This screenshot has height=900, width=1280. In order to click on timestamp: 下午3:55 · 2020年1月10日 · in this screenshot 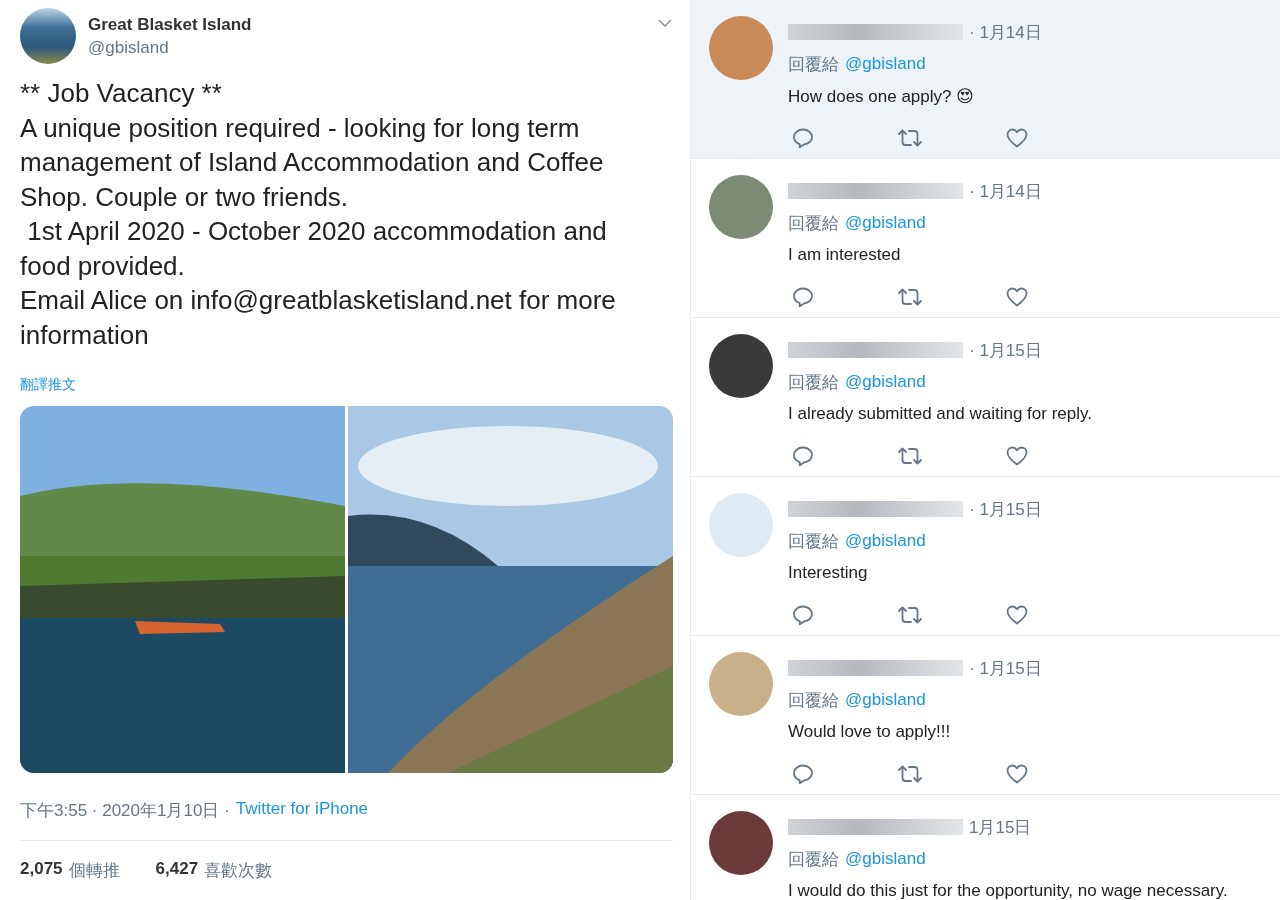, I will do `click(125, 811)`.